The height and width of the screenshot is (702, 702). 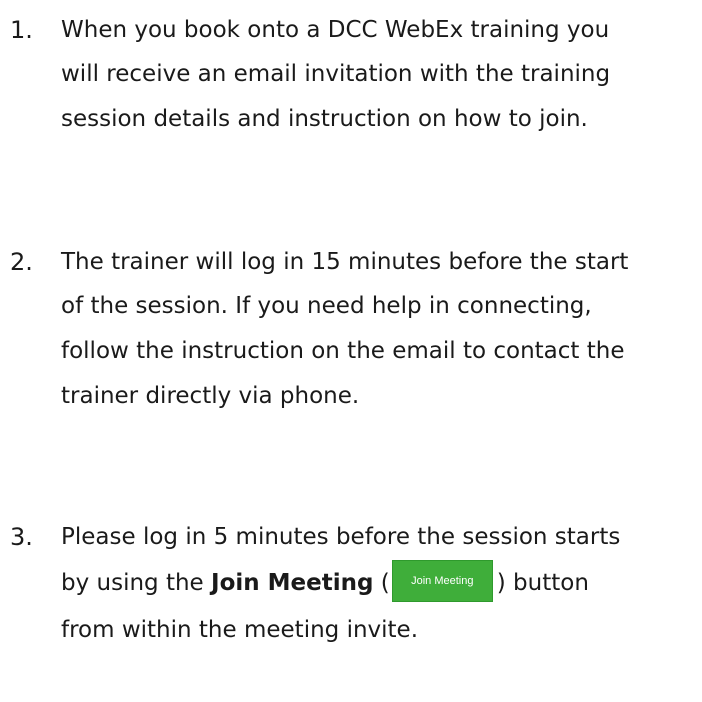 What do you see at coordinates (21, 537) in the screenshot?
I see `list-number: 3.` at bounding box center [21, 537].